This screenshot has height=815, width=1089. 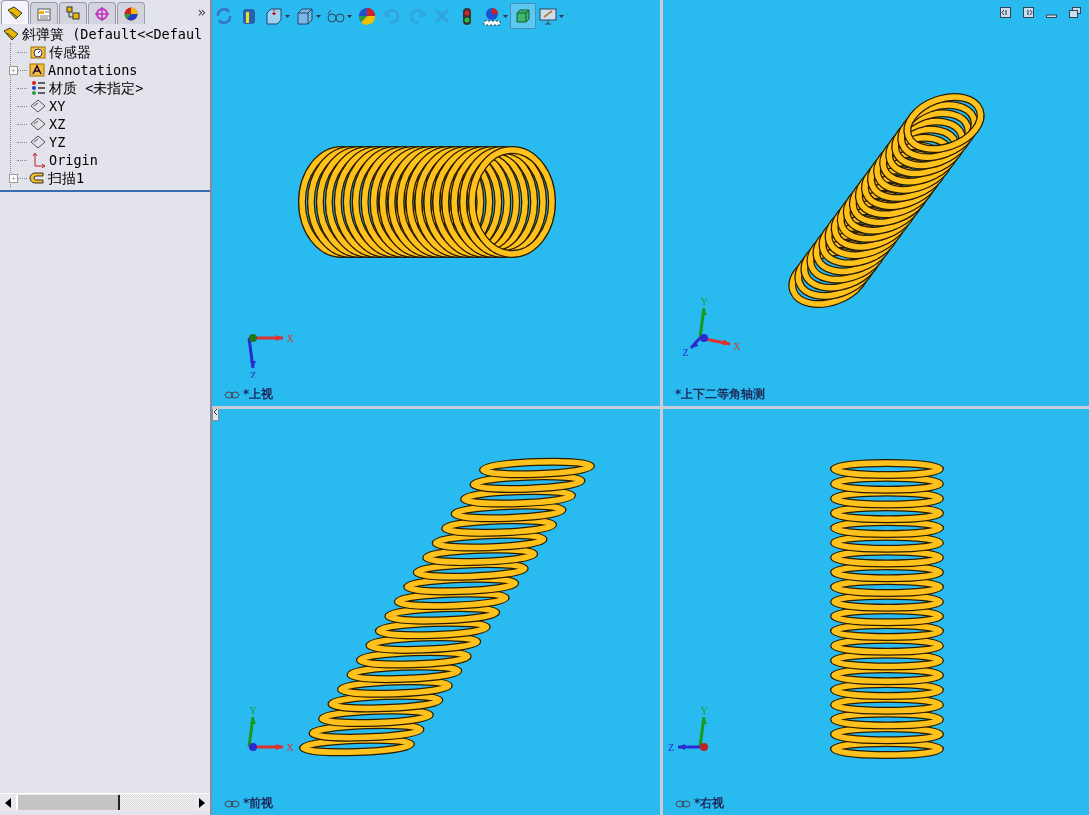 What do you see at coordinates (720, 394) in the screenshot?
I see `view-name: *上下二等角轴测` at bounding box center [720, 394].